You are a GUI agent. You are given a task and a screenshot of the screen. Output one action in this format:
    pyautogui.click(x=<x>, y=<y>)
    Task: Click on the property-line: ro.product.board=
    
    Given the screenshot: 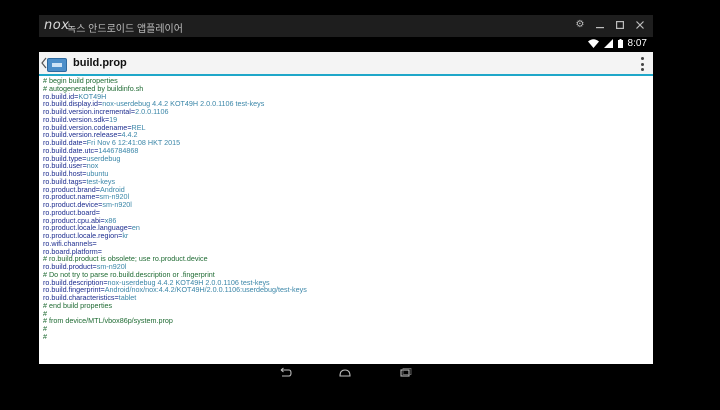 What is the action you would take?
    pyautogui.click(x=348, y=212)
    